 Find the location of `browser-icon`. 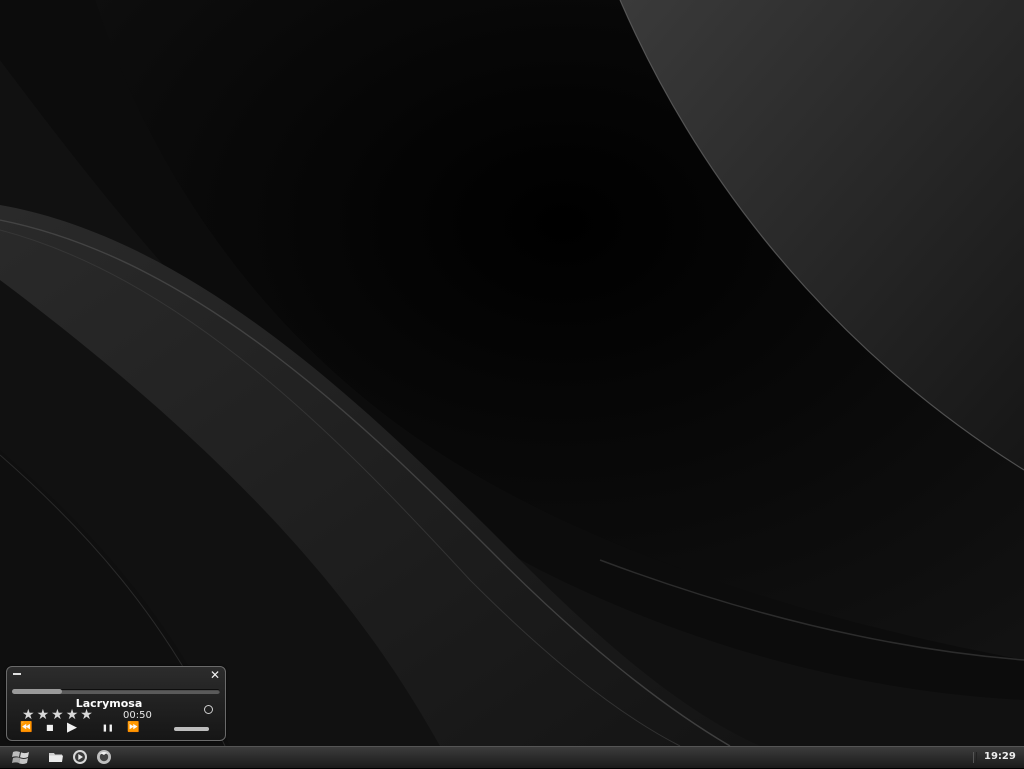

browser-icon is located at coordinates (104, 757).